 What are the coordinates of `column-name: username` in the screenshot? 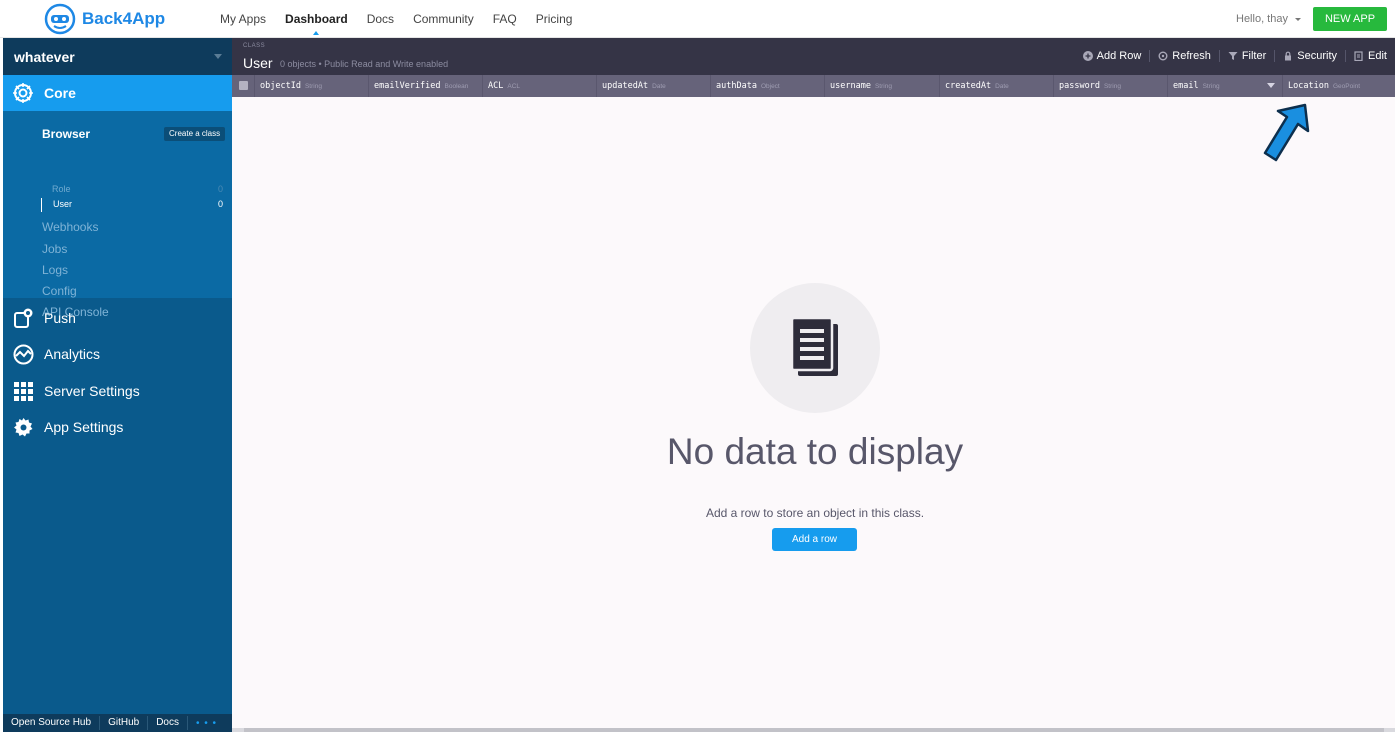 It's located at (850, 86).